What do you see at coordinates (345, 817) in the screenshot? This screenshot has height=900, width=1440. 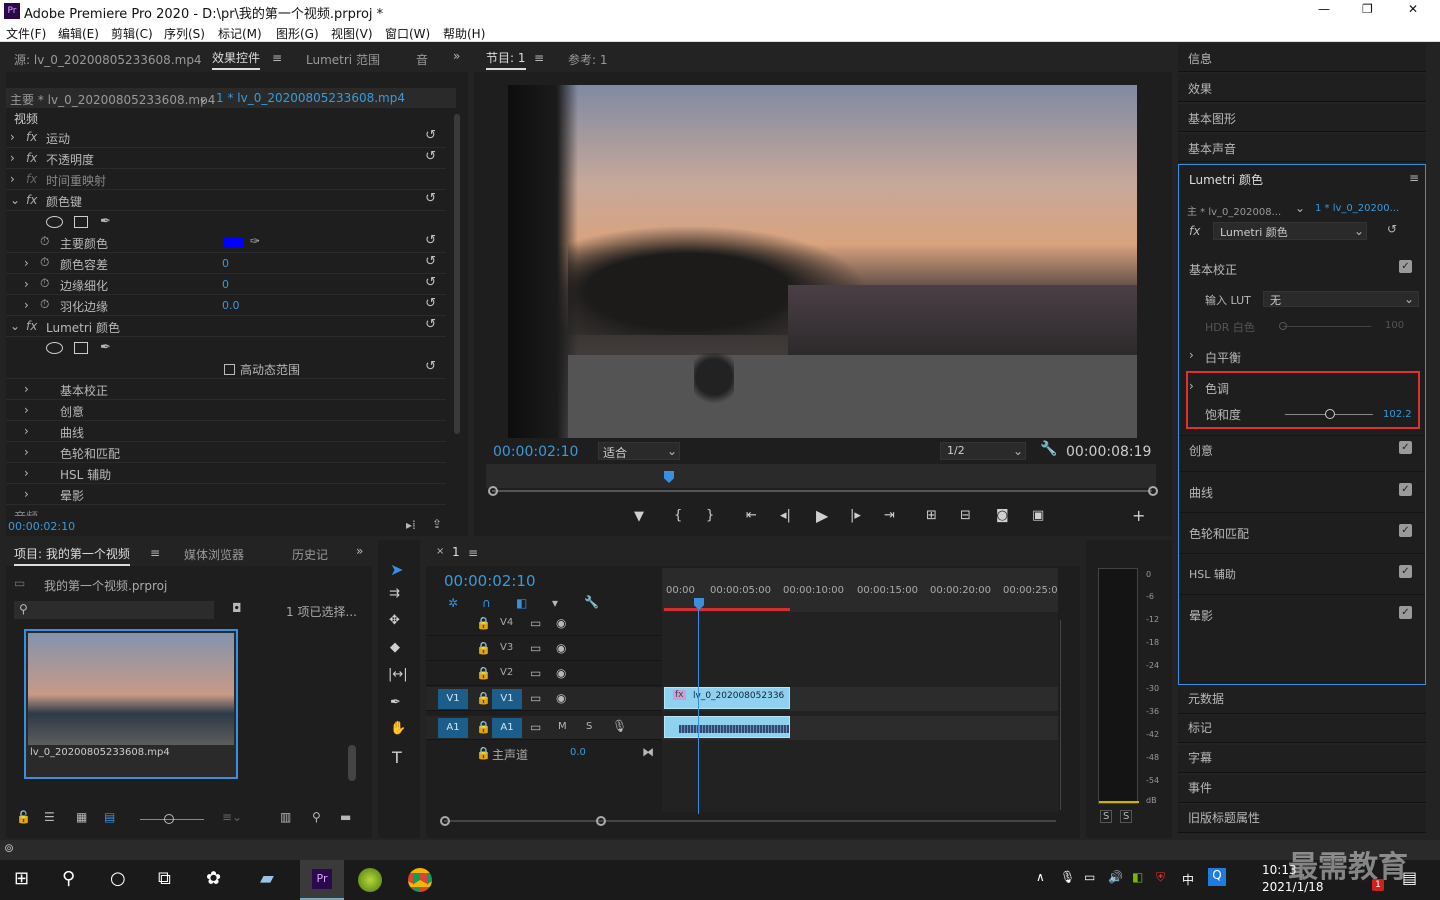 I see `new-bin-folder-icon: ▬` at bounding box center [345, 817].